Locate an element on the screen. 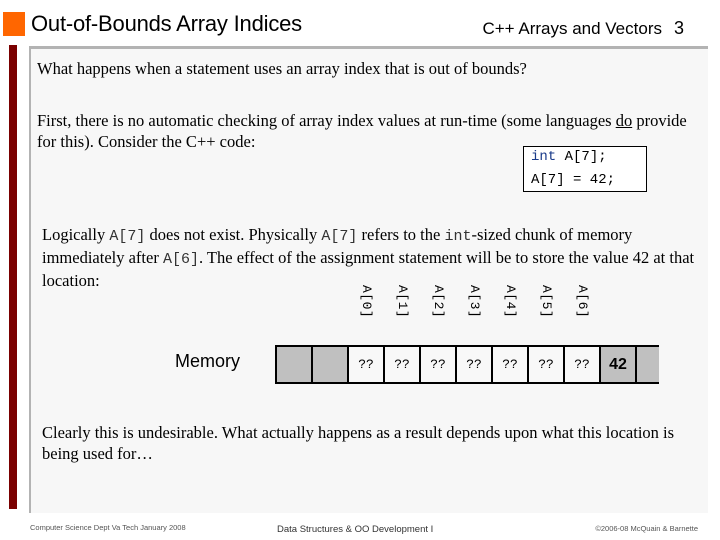 This screenshot has height=540, width=720. page-number: 3 is located at coordinates (678, 28).